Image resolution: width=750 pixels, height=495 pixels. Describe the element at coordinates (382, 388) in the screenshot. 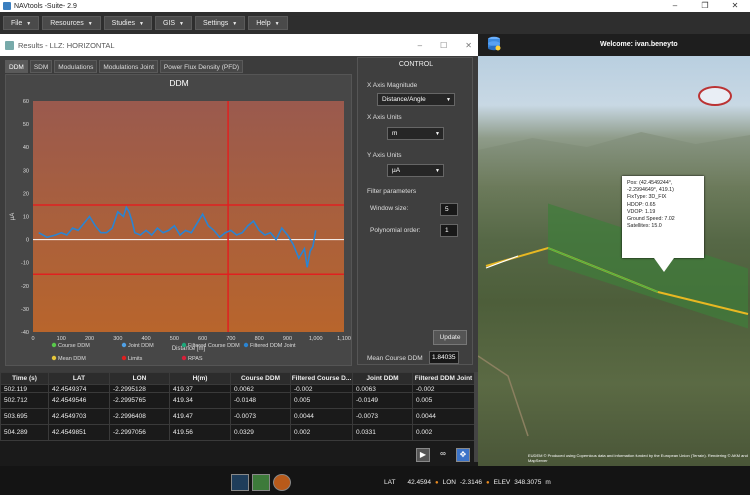

I see `cell-joint-ddm: 0.0063` at that location.